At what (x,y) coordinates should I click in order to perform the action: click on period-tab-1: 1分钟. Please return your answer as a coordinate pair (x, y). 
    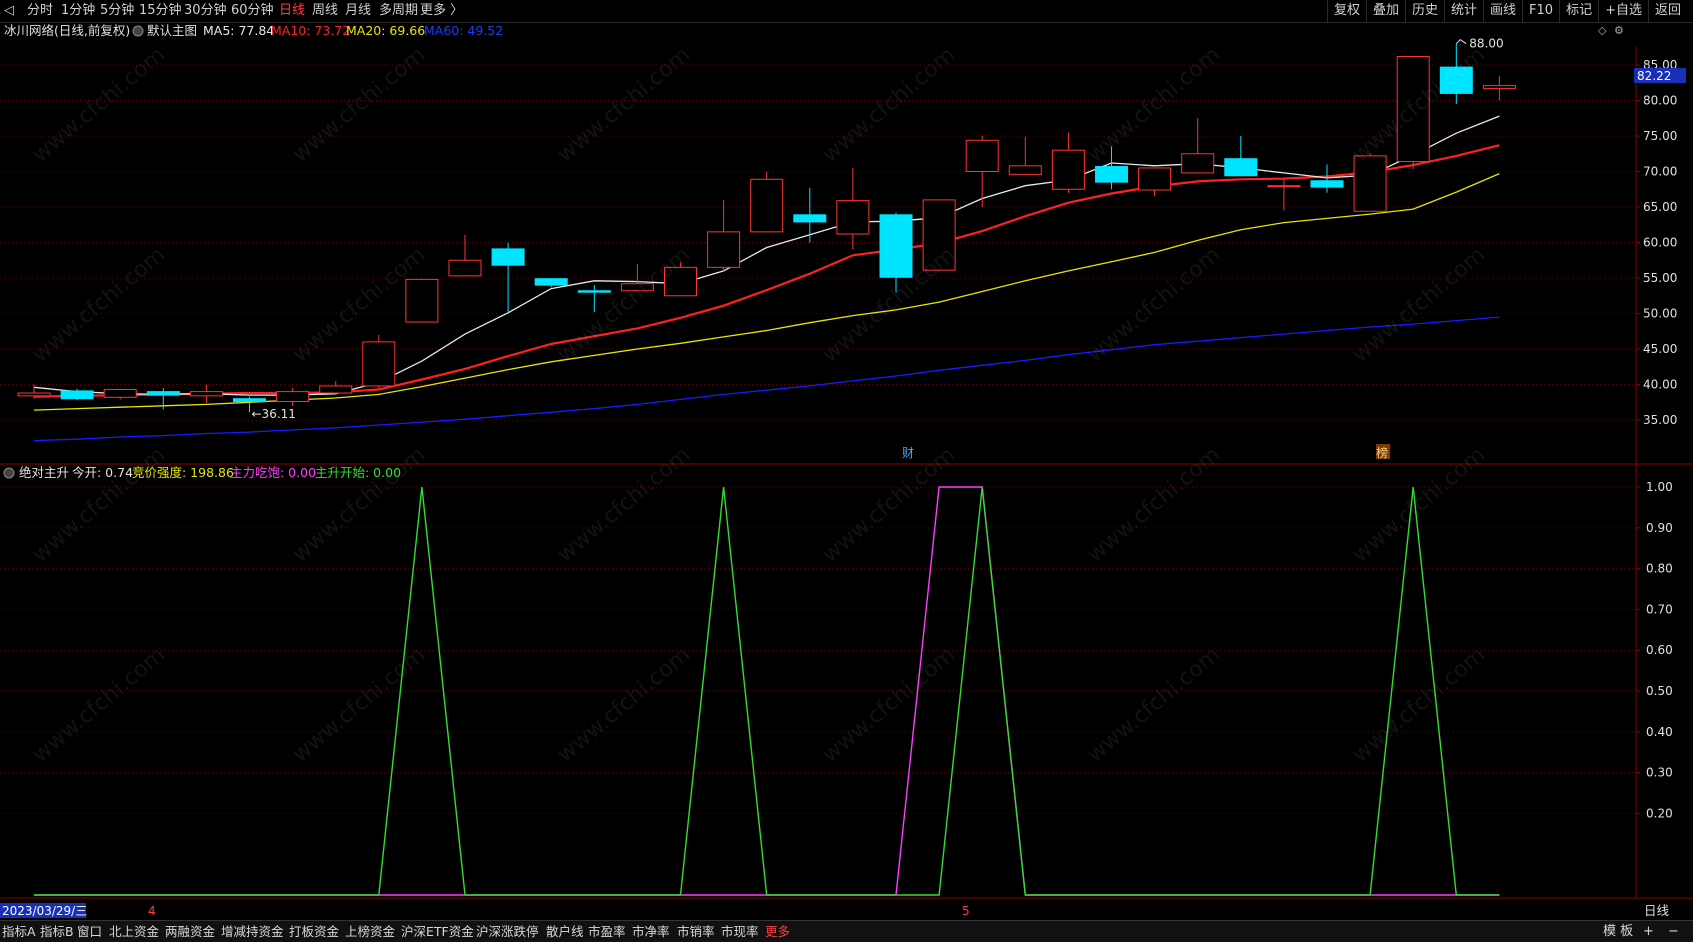
    Looking at the image, I should click on (78, 11).